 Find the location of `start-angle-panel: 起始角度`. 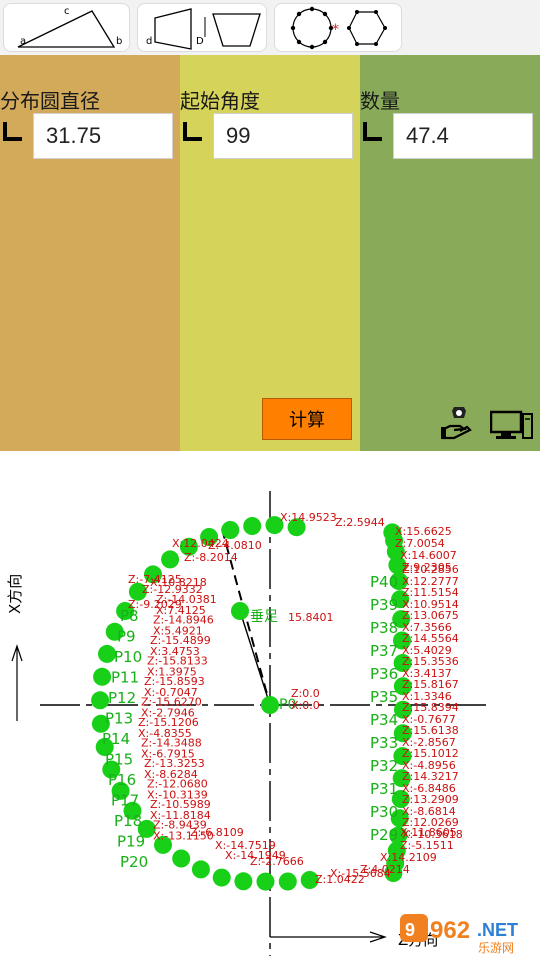

start-angle-panel: 起始角度 is located at coordinates (270, 253).